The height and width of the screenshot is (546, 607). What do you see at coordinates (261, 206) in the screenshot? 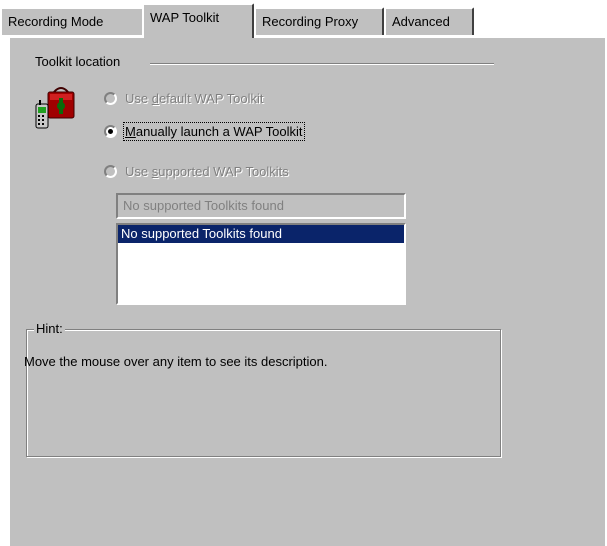
I see `supported-toolkits-combo: No supported Toolkits found` at bounding box center [261, 206].